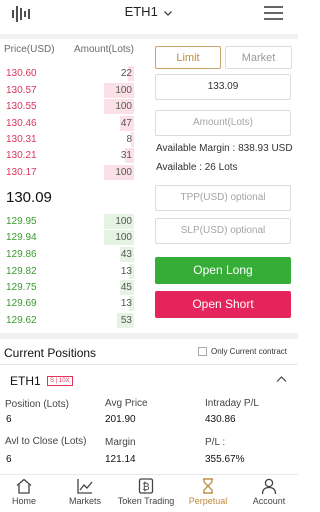  What do you see at coordinates (69, 73) in the screenshot?
I see `ask-row: 130.60 22` at bounding box center [69, 73].